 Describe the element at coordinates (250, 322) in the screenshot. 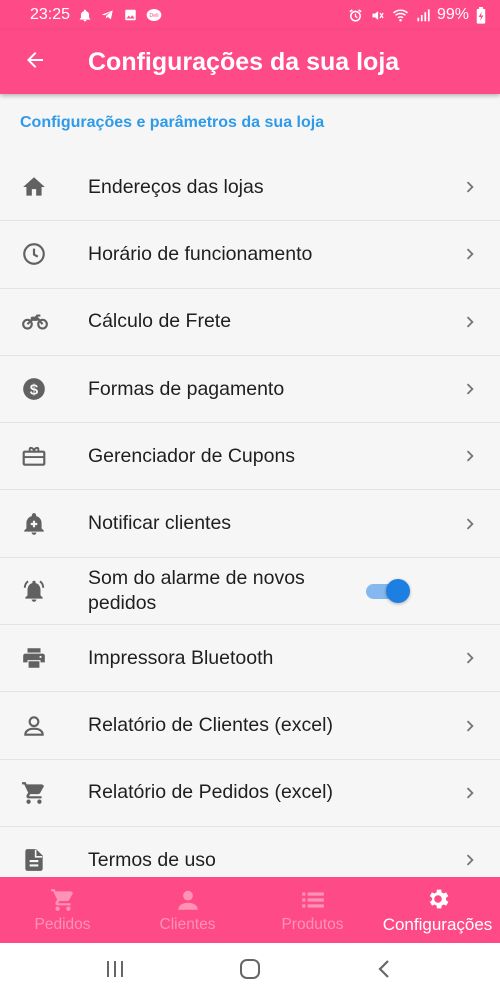

I see `menu-item-shipping-calc: Cálculo de Frete` at that location.